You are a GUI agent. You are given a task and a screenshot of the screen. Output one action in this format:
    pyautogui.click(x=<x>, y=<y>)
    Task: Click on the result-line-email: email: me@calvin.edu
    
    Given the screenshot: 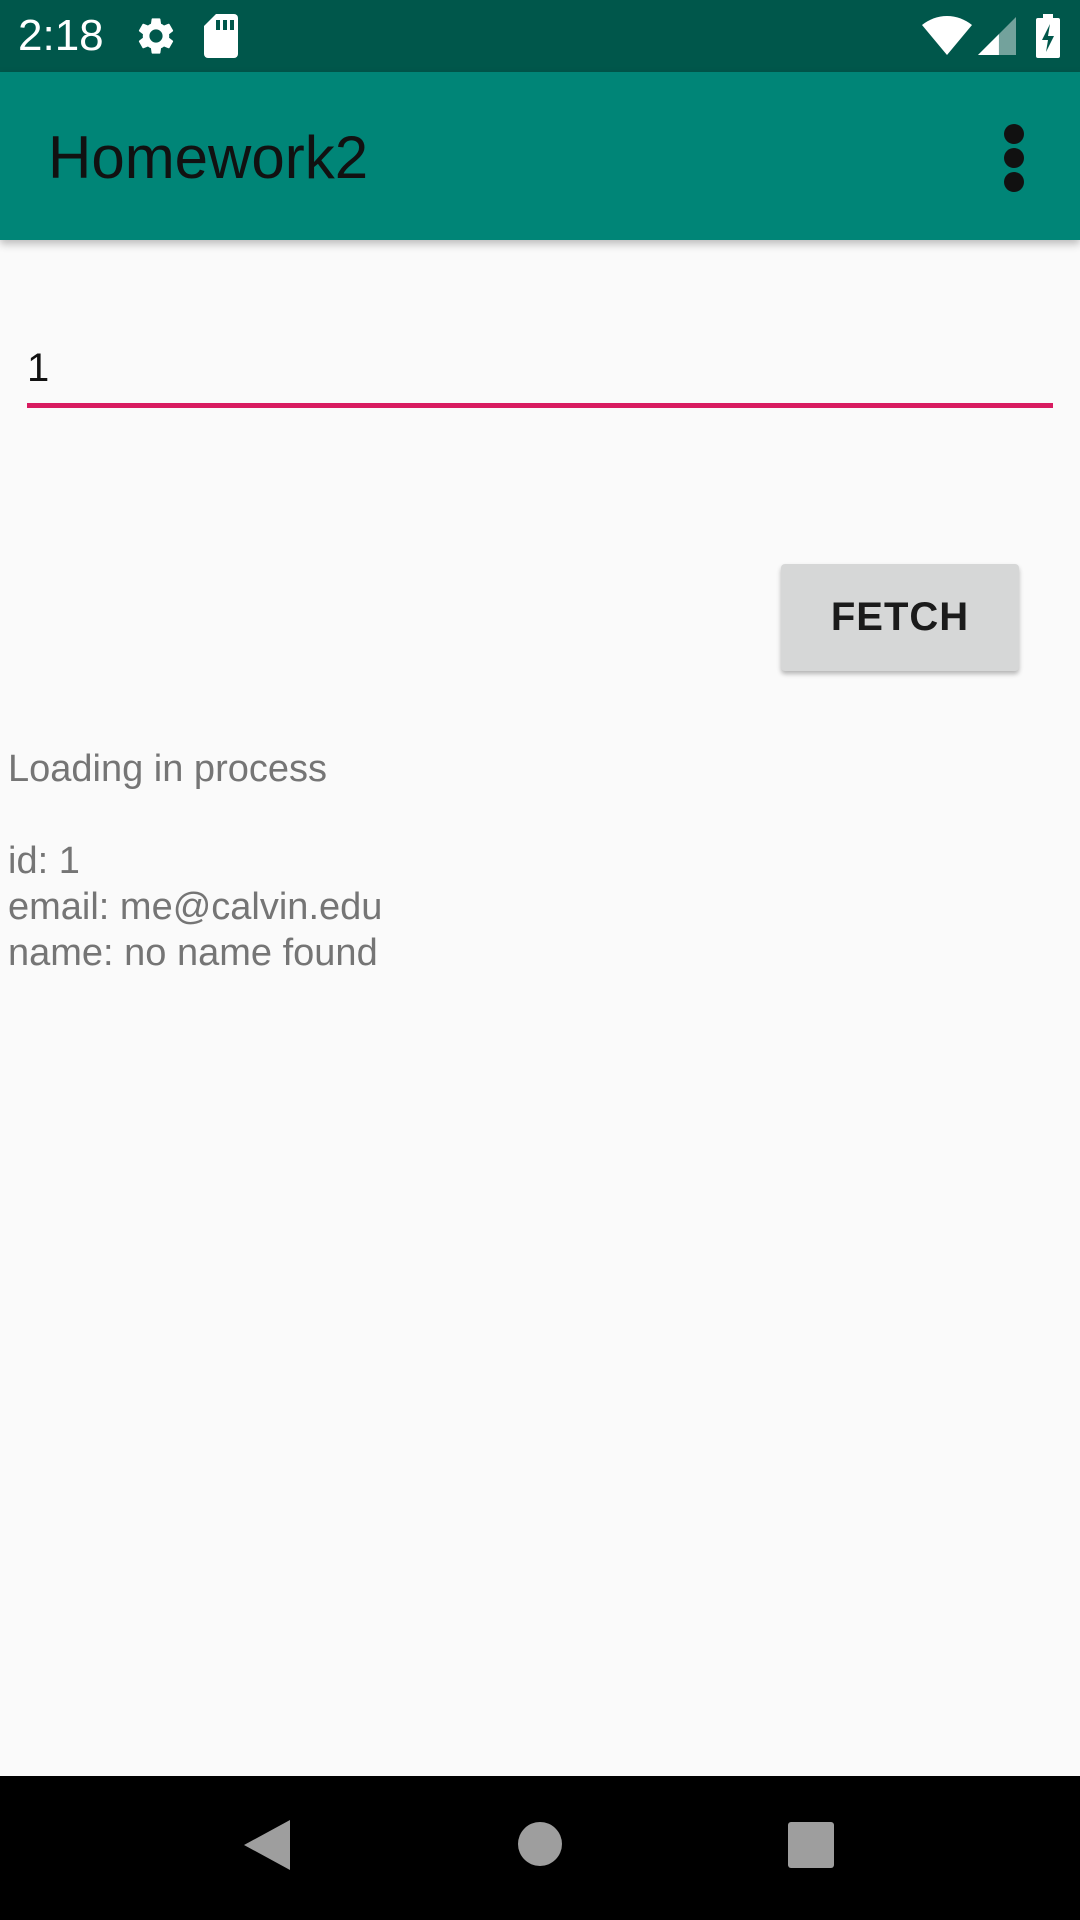 What is the action you would take?
    pyautogui.click(x=195, y=907)
    